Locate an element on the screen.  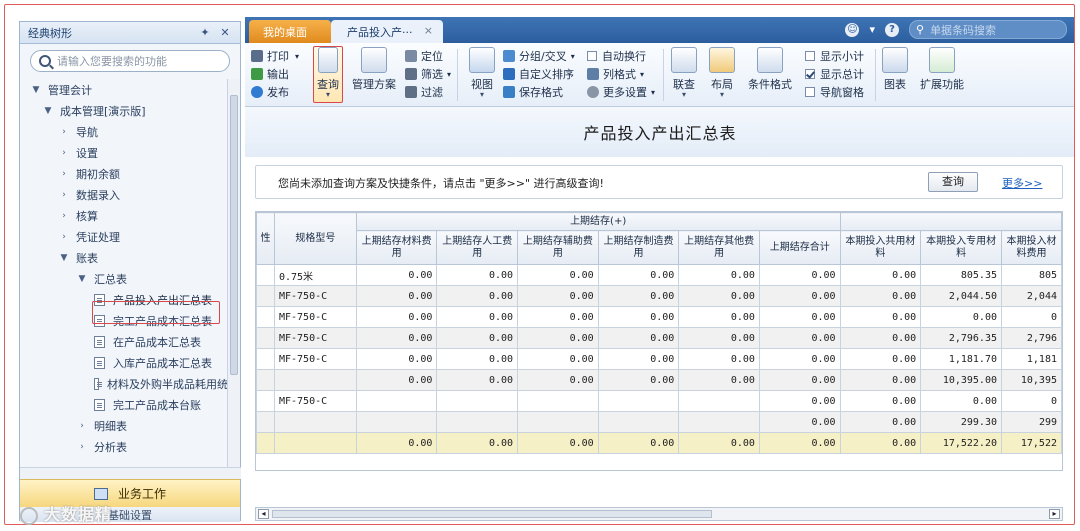
value-cell: 10,395.00 is located at coordinates (961, 380).